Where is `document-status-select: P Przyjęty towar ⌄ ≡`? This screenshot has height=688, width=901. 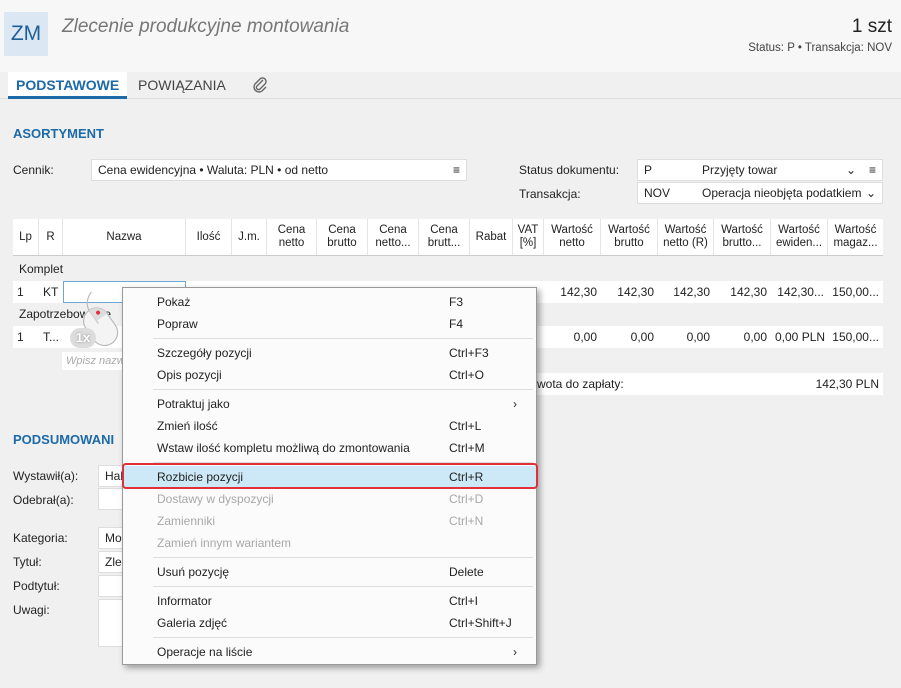
document-status-select: P Przyjęty towar ⌄ ≡ is located at coordinates (760, 170).